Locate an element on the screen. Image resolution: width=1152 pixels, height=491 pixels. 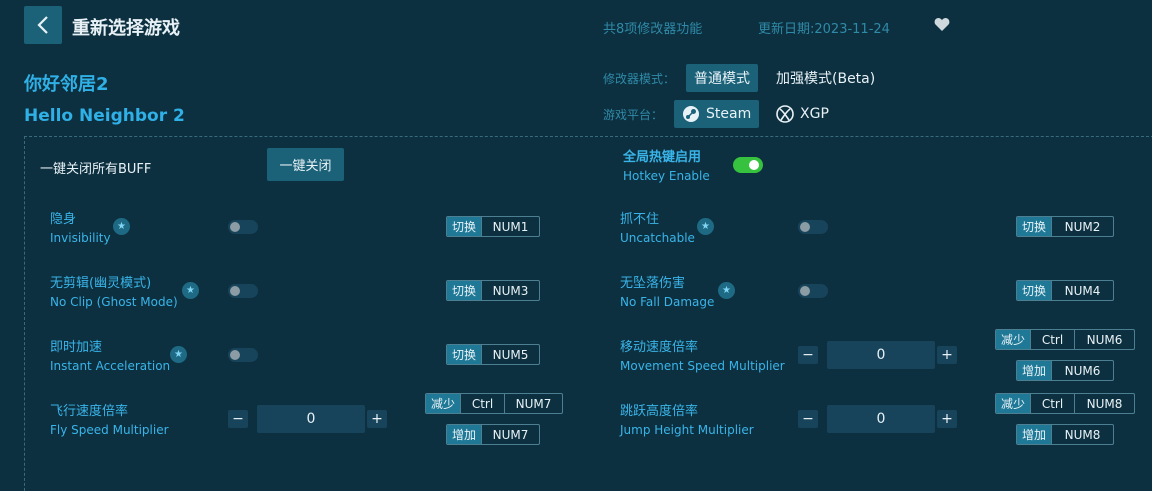
nofall-en: No Fall Damage is located at coordinates (667, 302).